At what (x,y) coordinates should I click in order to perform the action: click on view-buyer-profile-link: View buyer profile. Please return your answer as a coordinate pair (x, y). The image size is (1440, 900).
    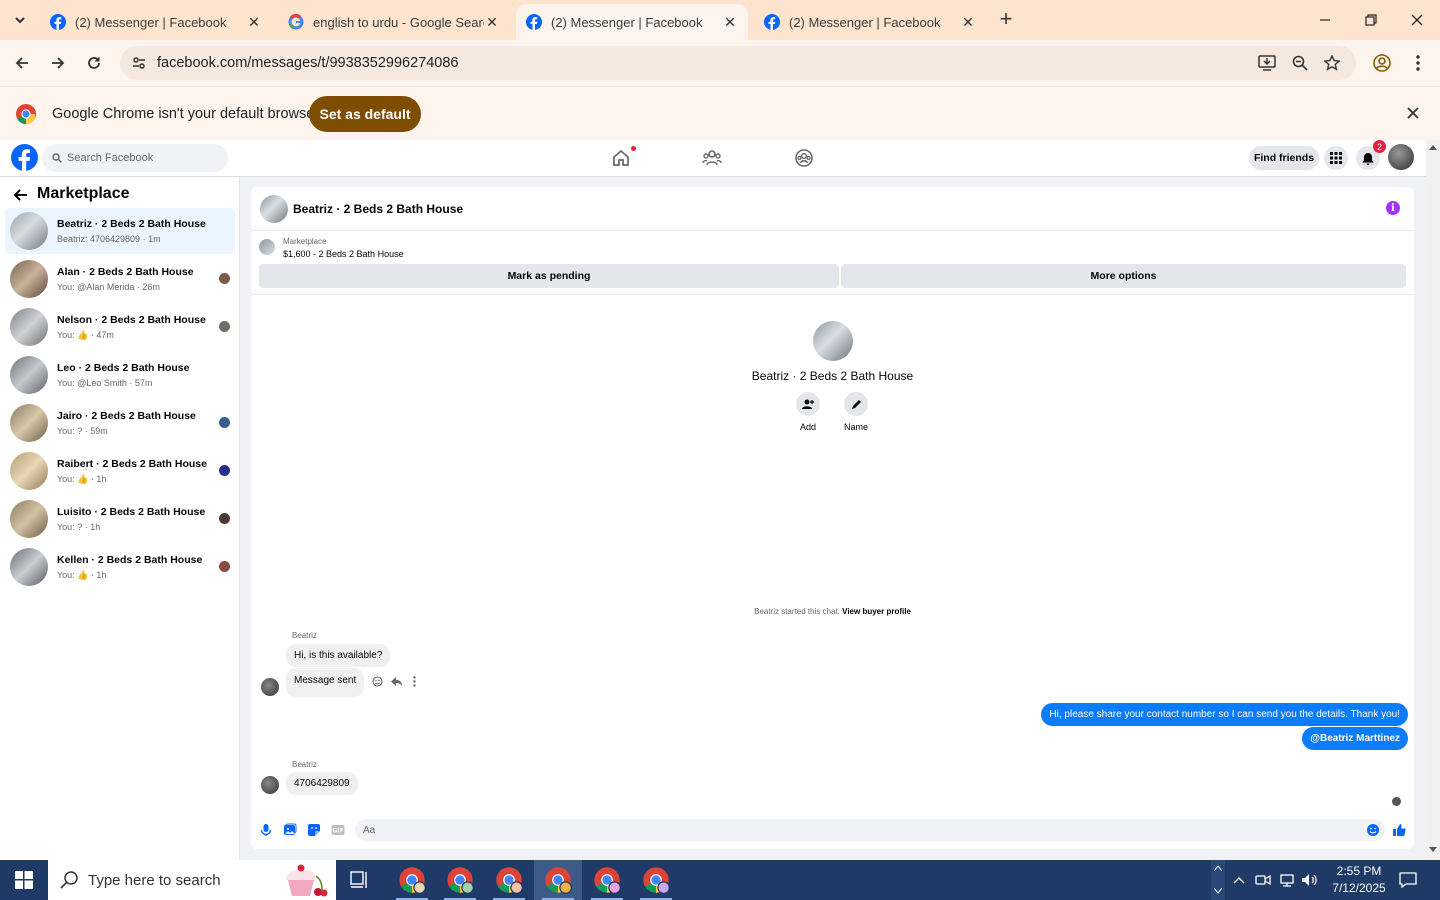
    Looking at the image, I should click on (876, 611).